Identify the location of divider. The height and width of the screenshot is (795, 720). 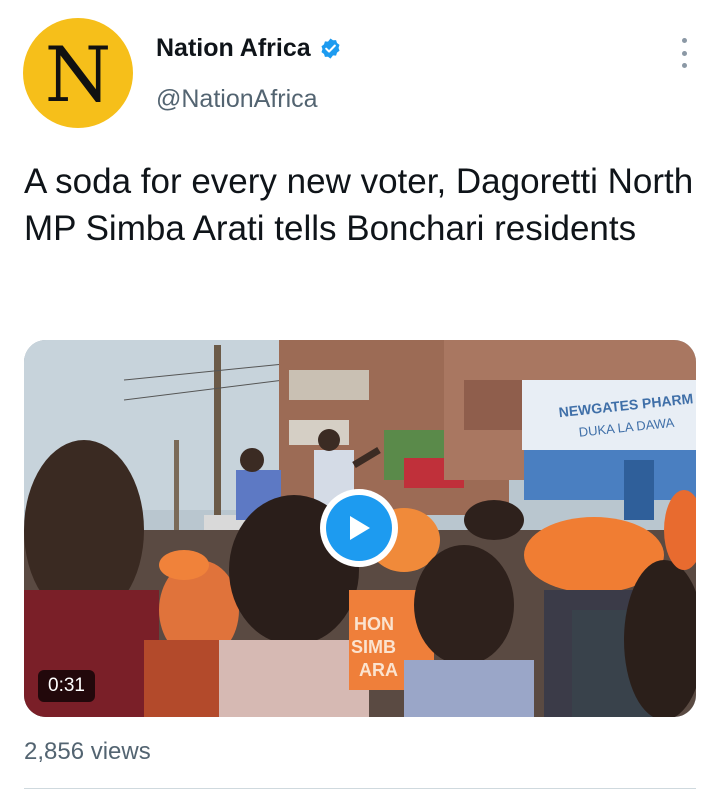
(360, 788).